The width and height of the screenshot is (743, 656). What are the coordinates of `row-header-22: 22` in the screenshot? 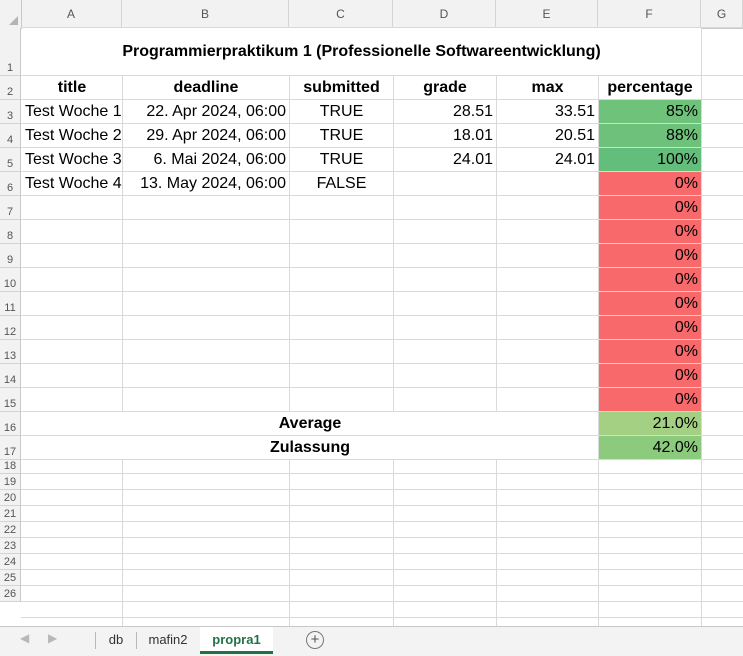 It's located at (10, 530).